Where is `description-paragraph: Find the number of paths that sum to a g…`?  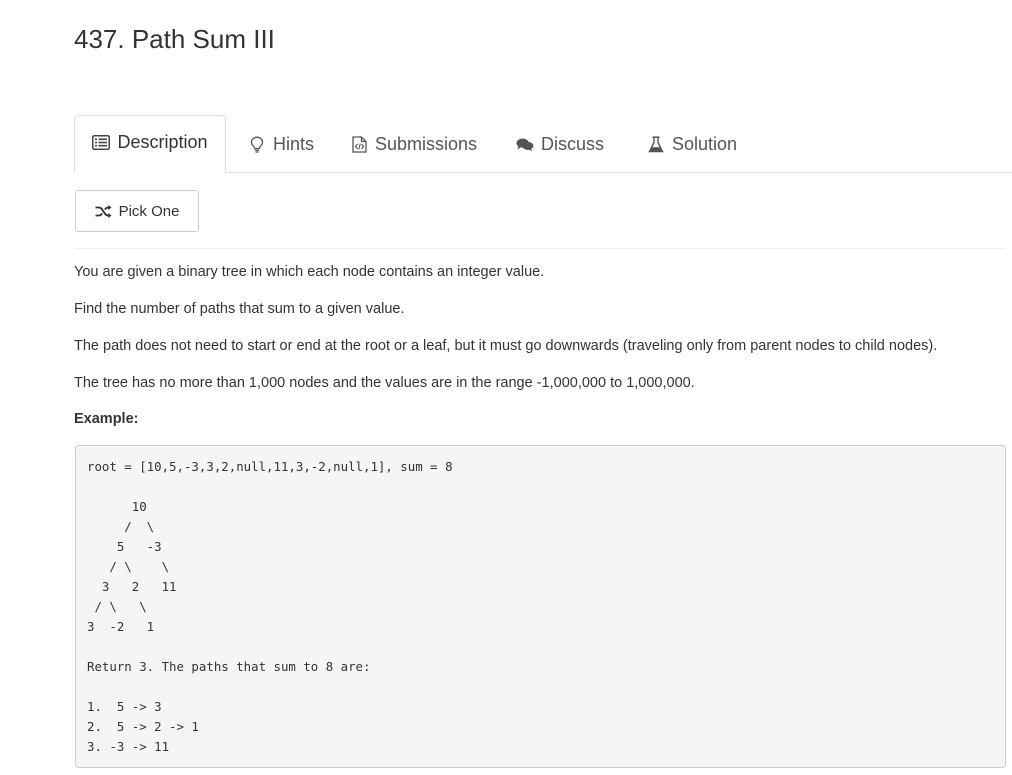
description-paragraph: Find the number of paths that sum to a g… is located at coordinates (239, 309).